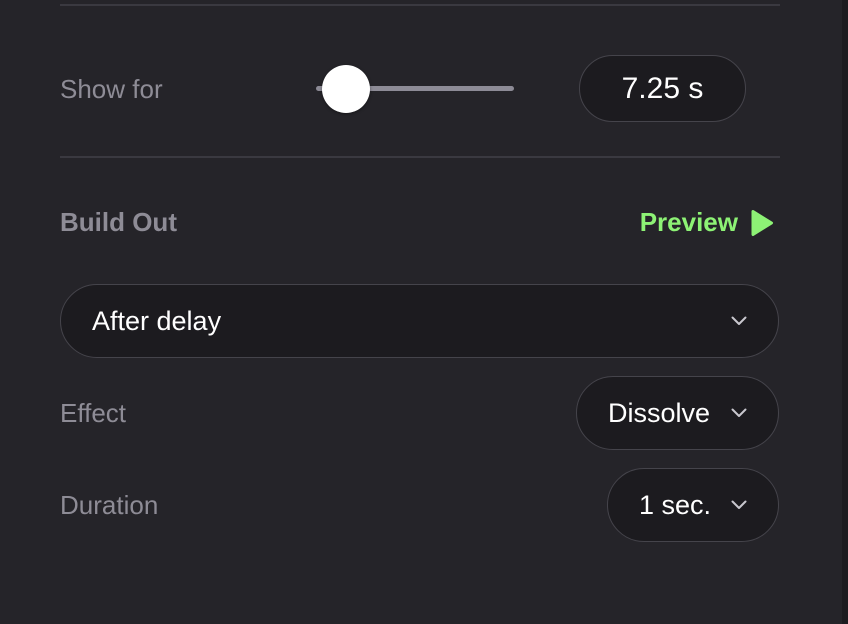  I want to click on preview-button: Preview, so click(707, 222).